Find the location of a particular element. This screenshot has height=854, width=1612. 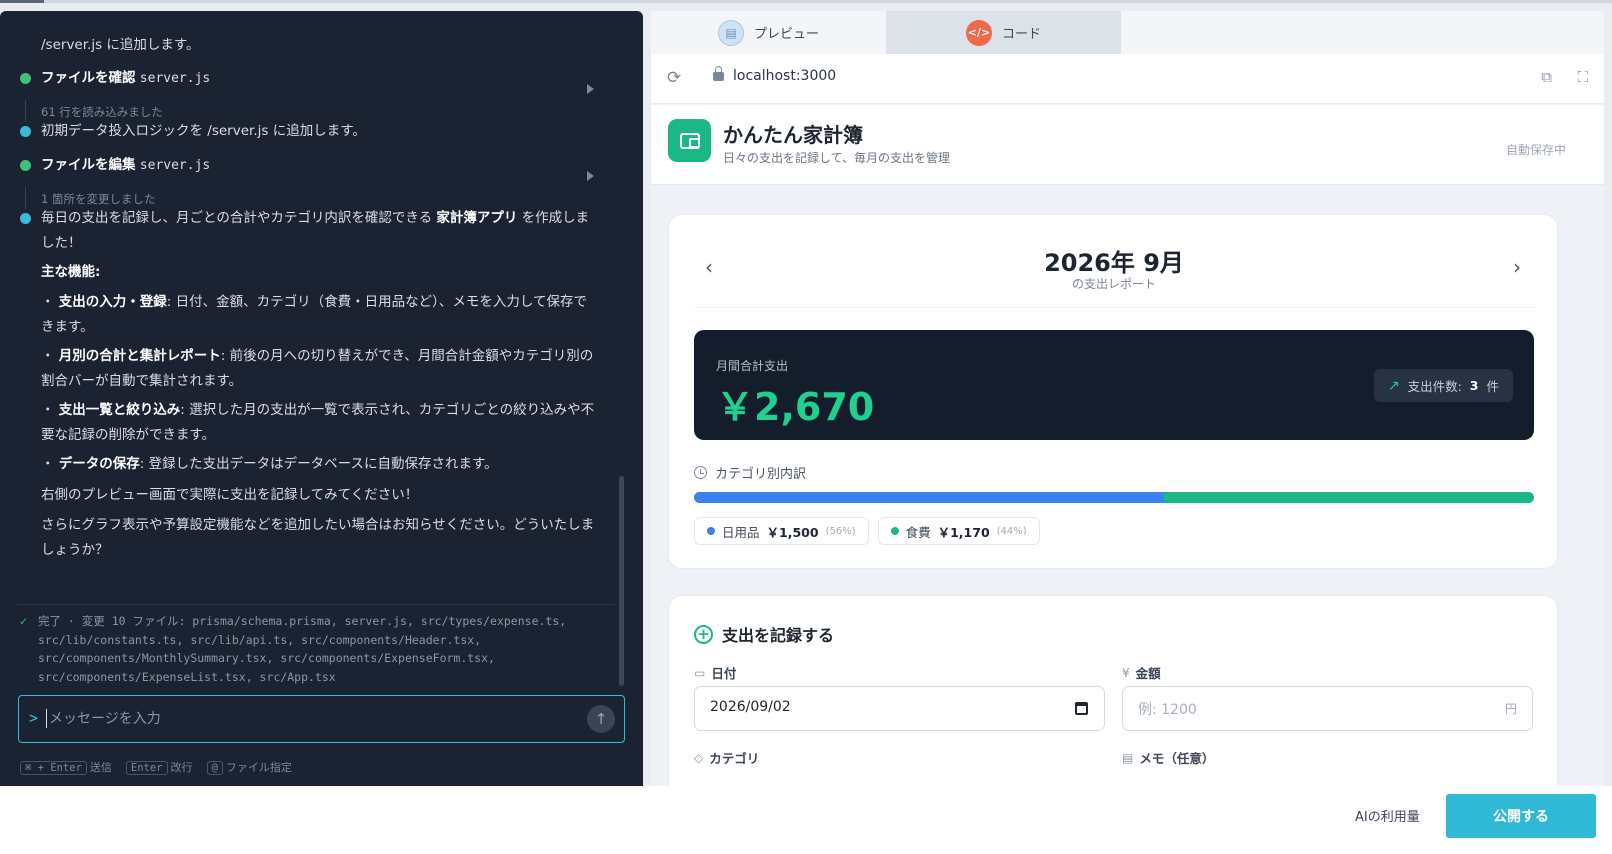

category-chip-food: 食費 ￥1,170 (44%) is located at coordinates (958, 531).